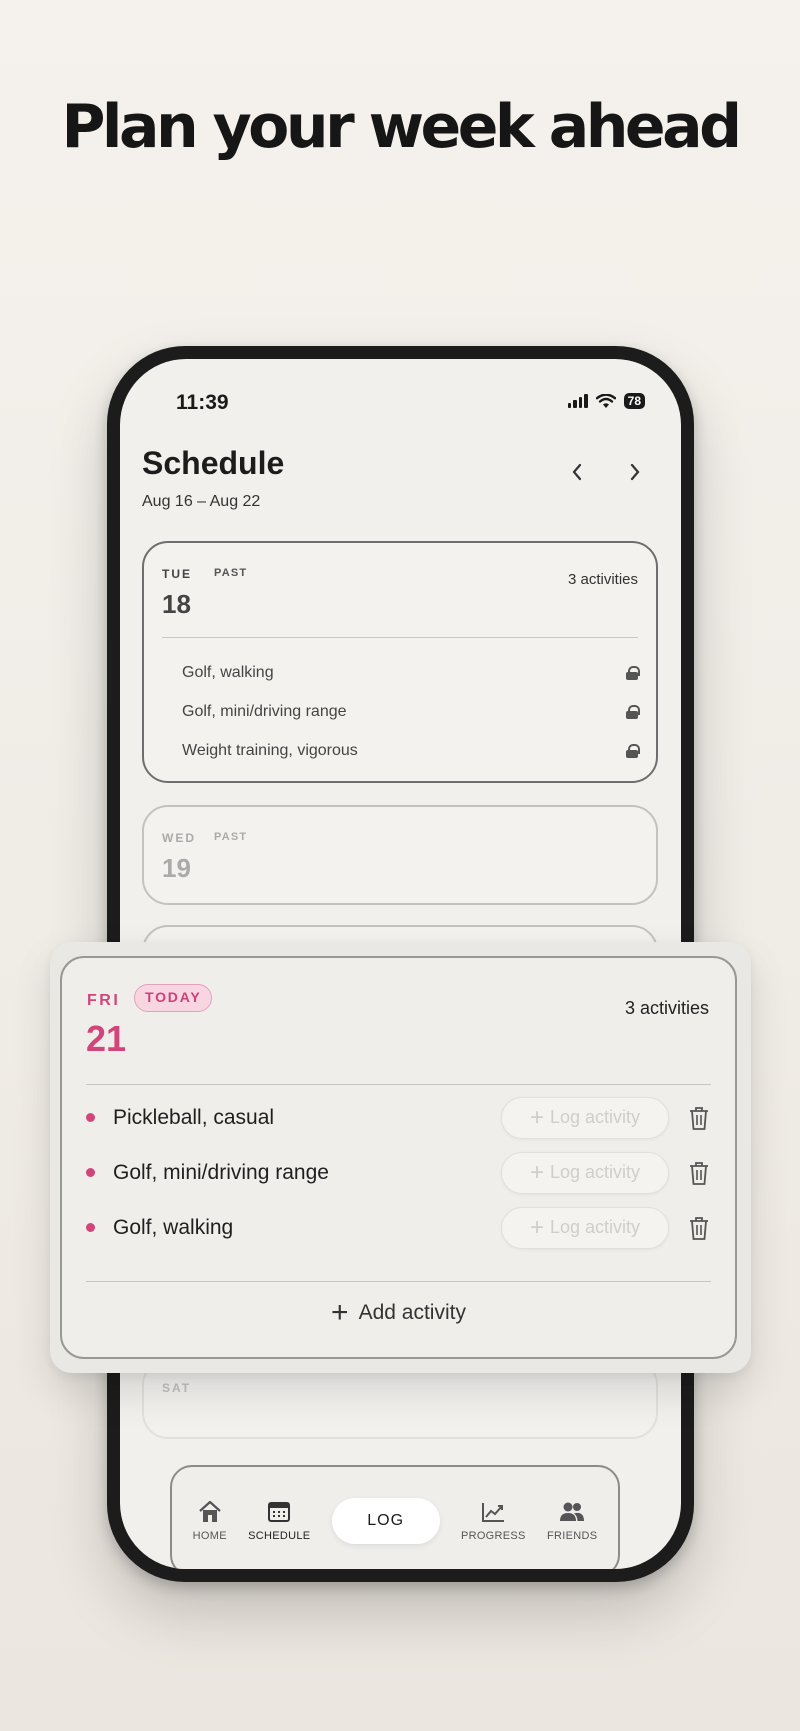  I want to click on wifi-icon, so click(605, 400).